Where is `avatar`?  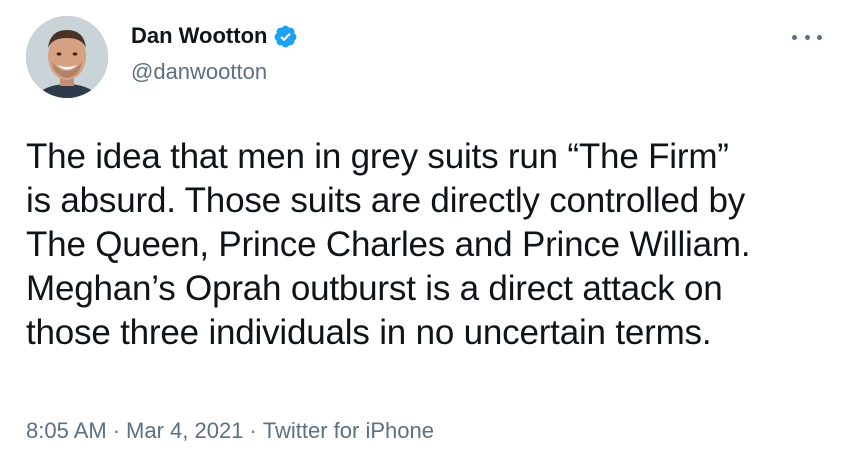
avatar is located at coordinates (67, 57).